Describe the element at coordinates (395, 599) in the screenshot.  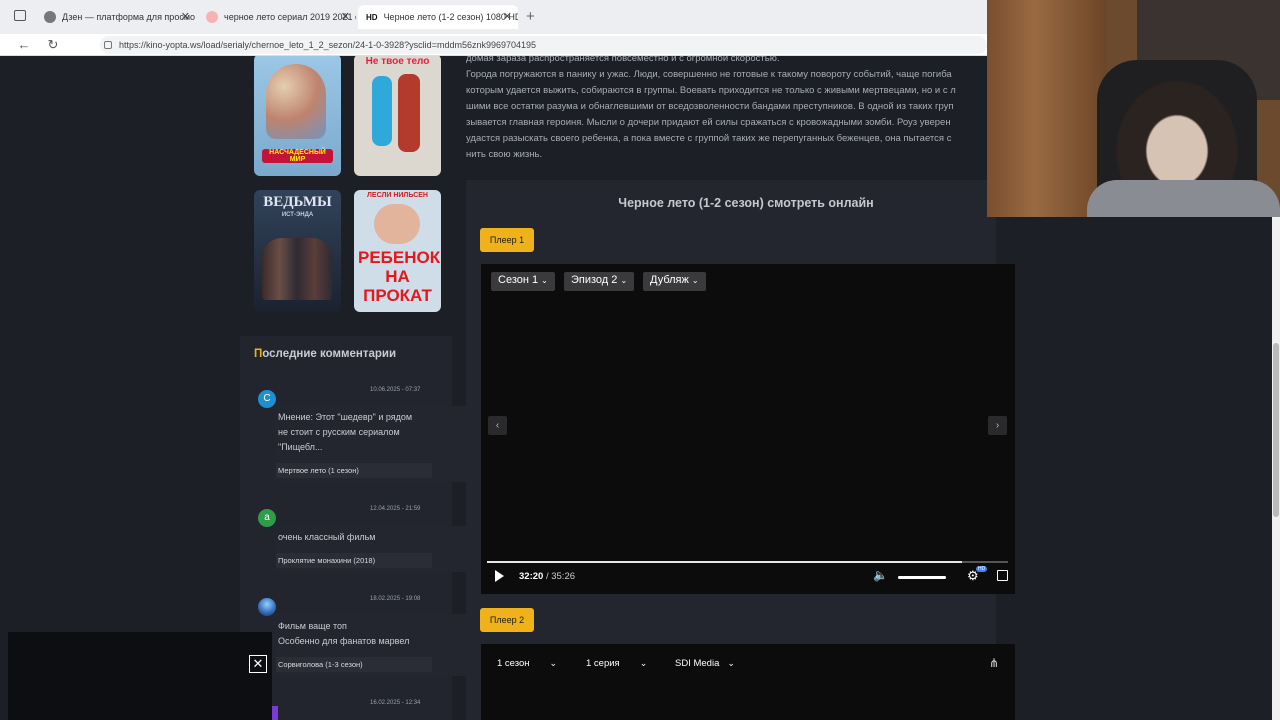
I see `comment-date: 18.02.2025 - 19:08` at that location.